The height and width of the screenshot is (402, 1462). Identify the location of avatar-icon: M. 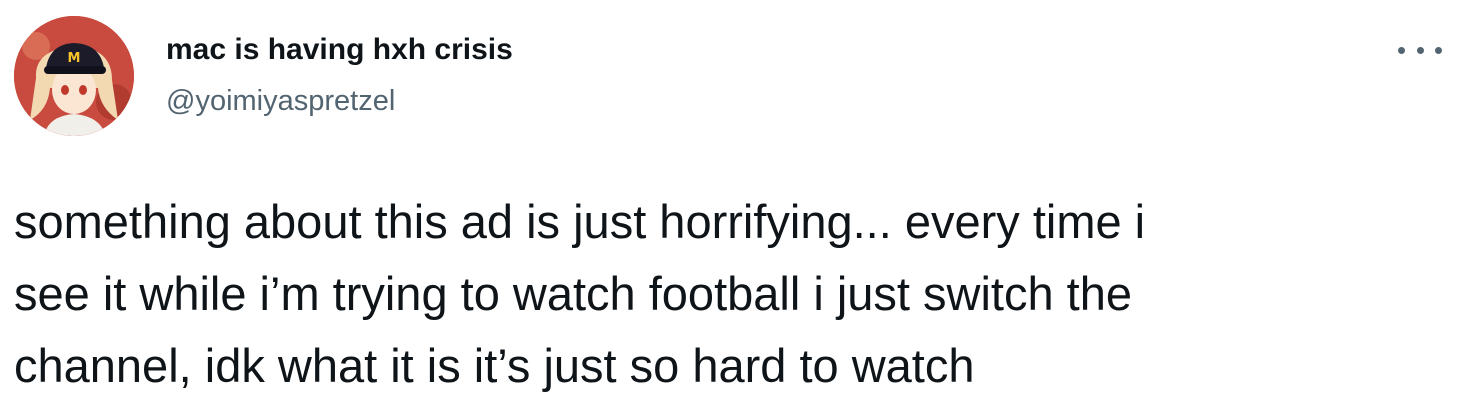
(74, 76).